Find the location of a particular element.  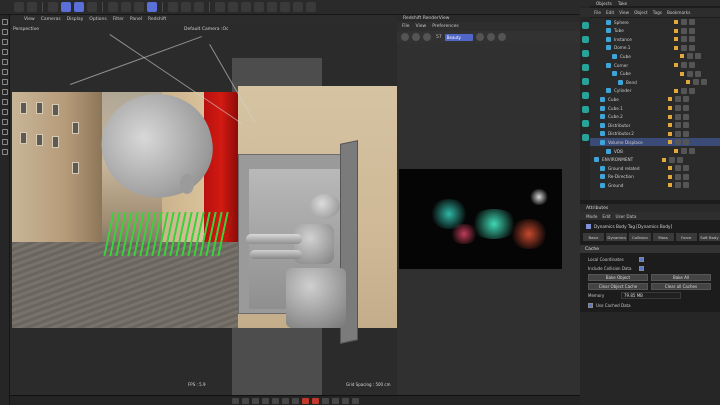

edges-mode-icon is located at coordinates (4, 62).